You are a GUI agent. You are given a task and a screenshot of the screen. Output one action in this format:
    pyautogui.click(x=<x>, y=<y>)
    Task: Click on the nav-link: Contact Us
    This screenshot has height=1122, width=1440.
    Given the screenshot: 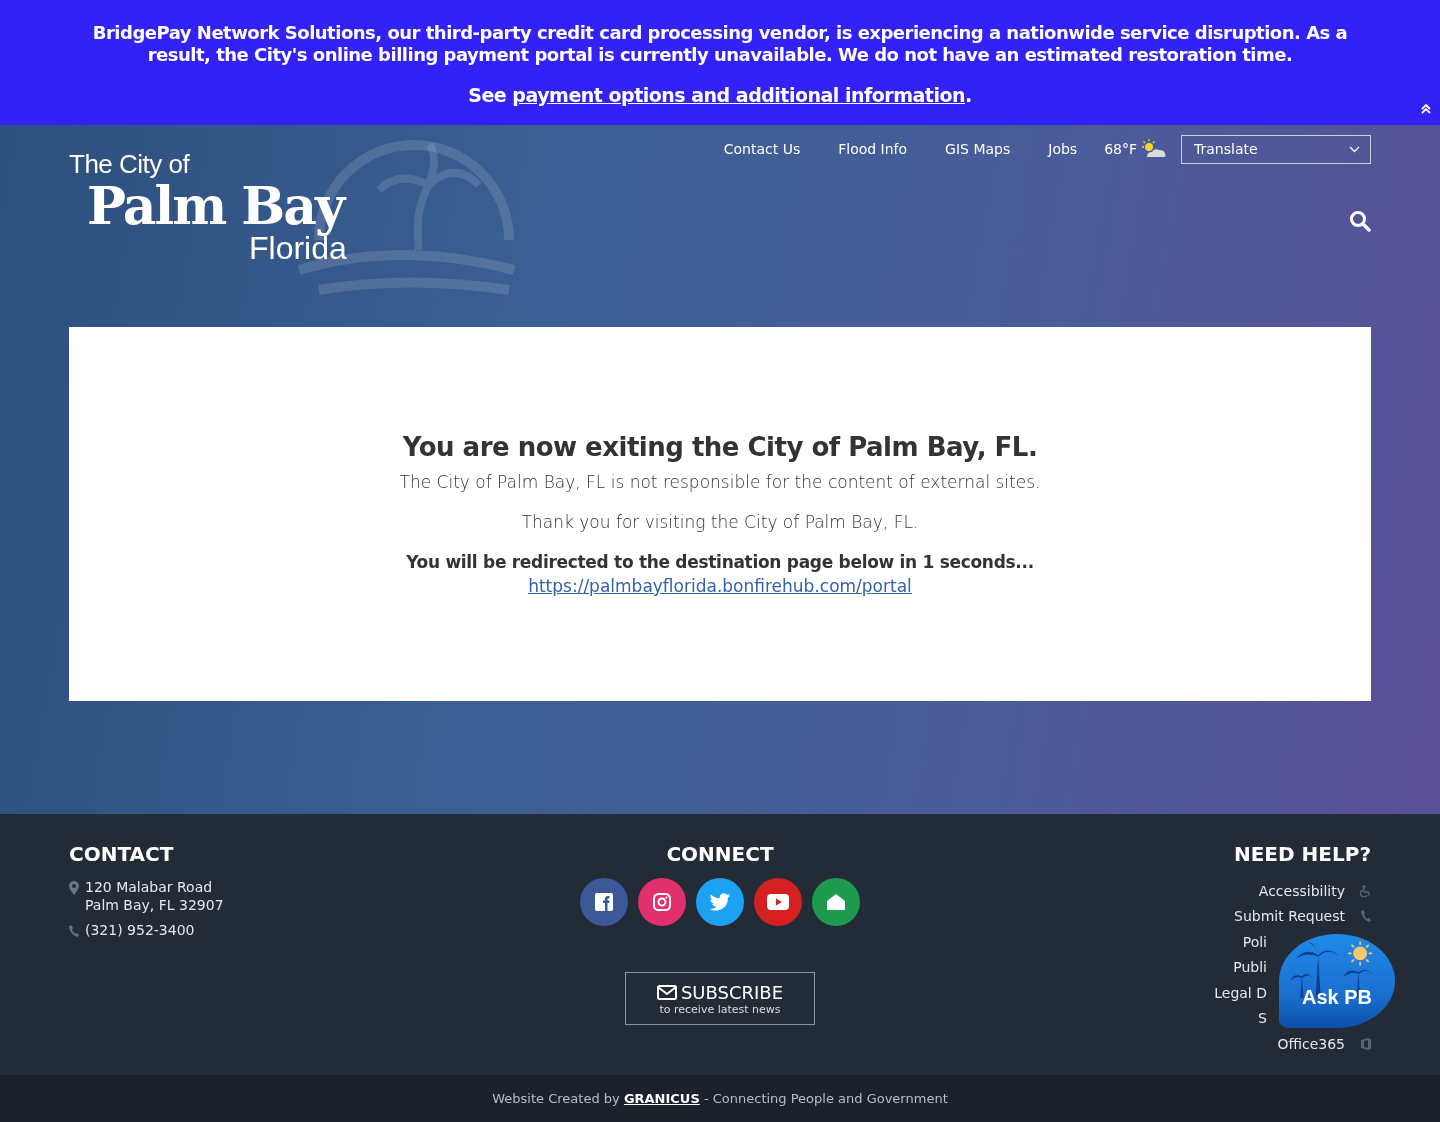 What is the action you would take?
    pyautogui.click(x=762, y=149)
    